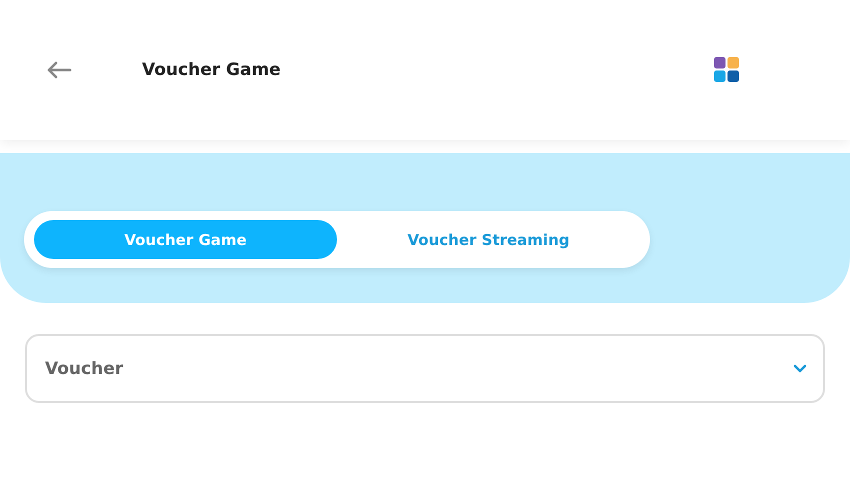 The width and height of the screenshot is (850, 503). Describe the element at coordinates (185, 239) in the screenshot. I see `tab: Voucher Game` at that location.